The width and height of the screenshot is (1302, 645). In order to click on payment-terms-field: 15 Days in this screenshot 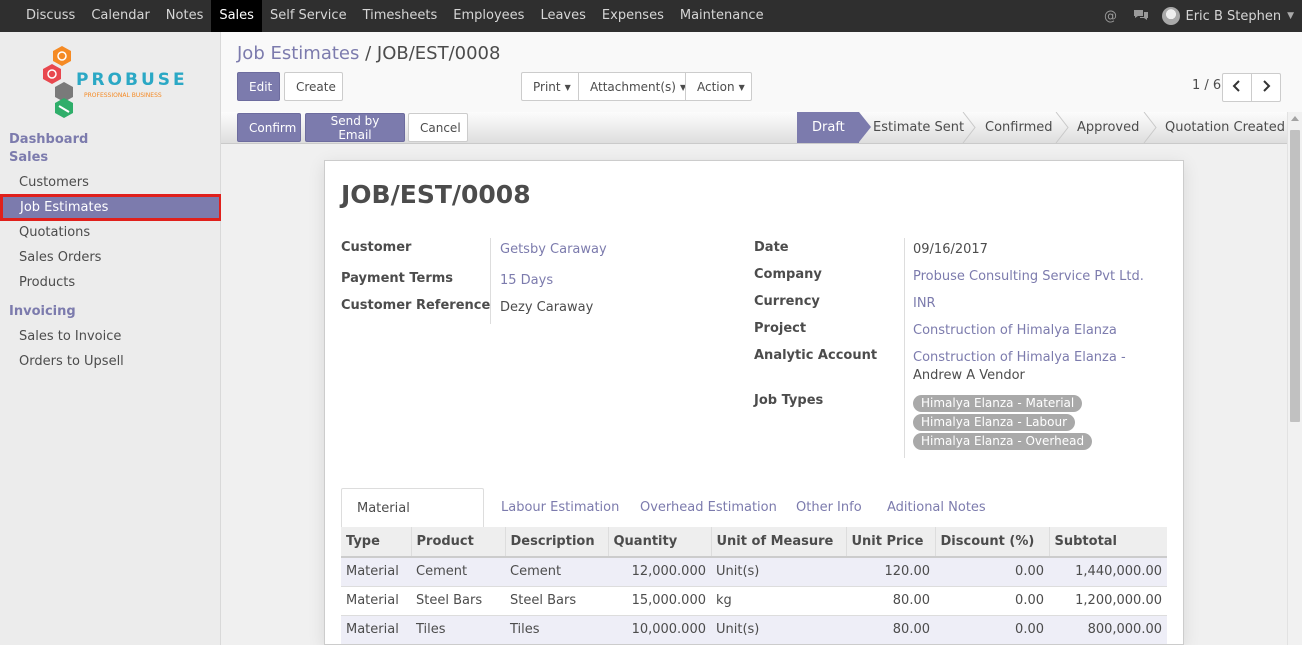, I will do `click(526, 280)`.